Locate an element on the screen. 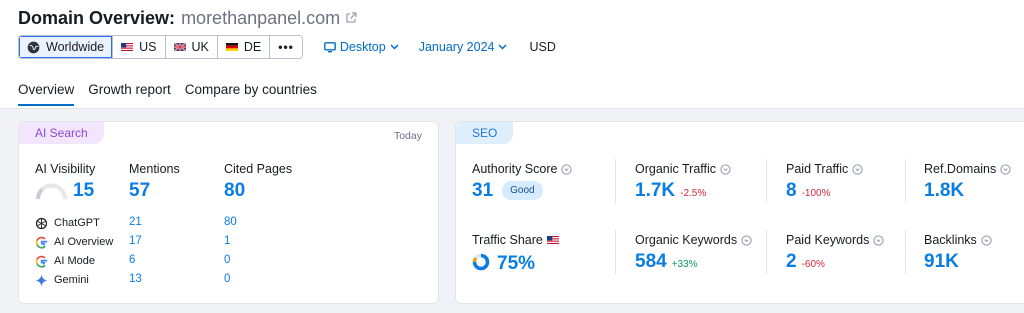 The image size is (1024, 313). platform-mentions: 21 is located at coordinates (135, 222).